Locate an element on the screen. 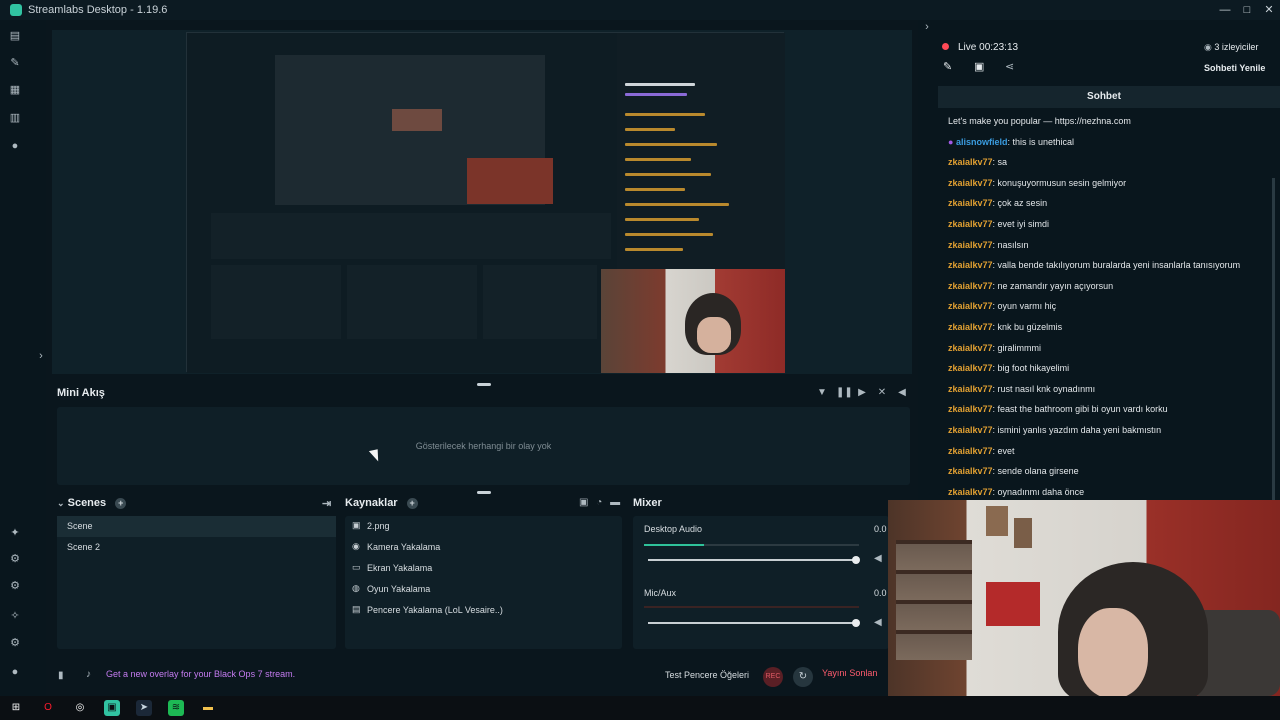 This screenshot has width=1280, height=720. desktop-audio-volume-slider is located at coordinates (754, 560).